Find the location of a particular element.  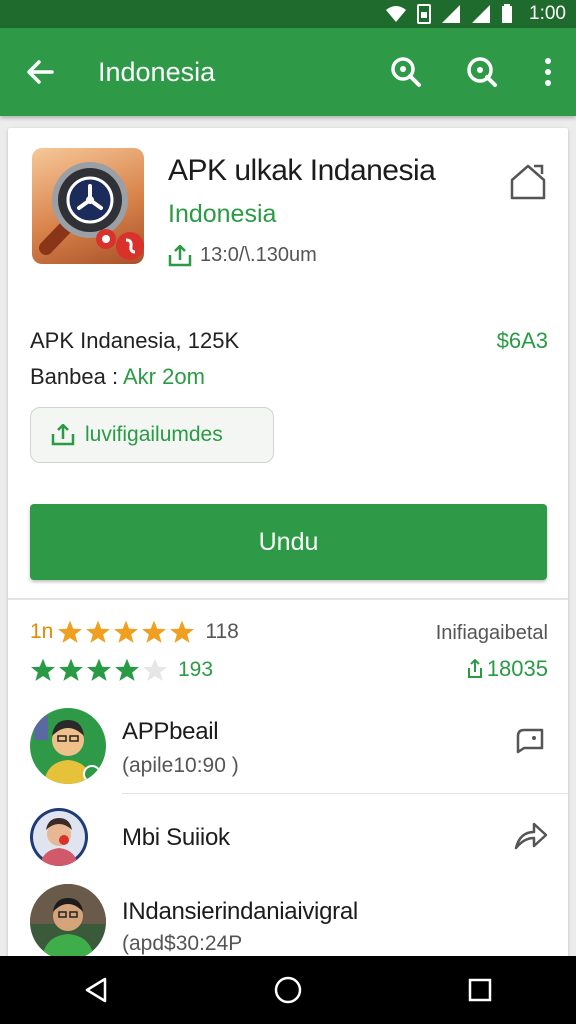

details-line-2-prefix: Banbea : is located at coordinates (74, 376).